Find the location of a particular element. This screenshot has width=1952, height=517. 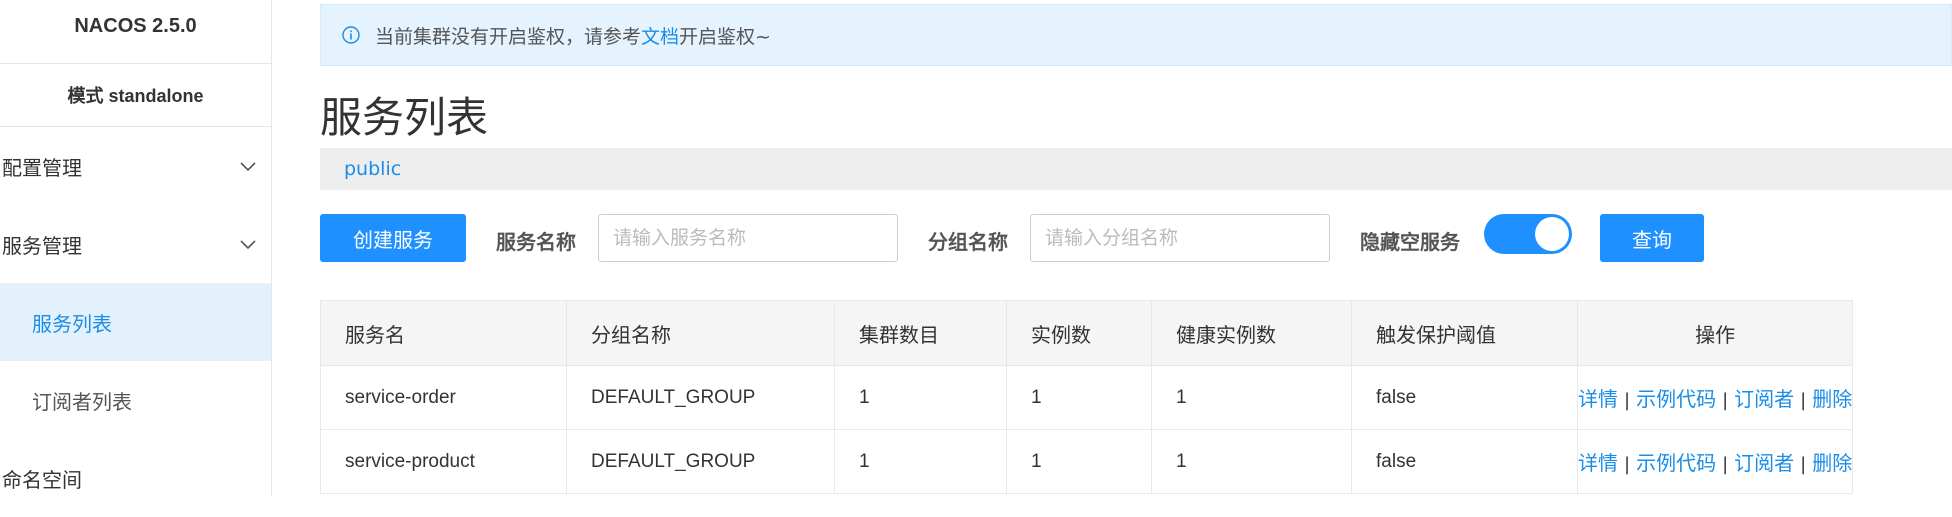

docs-link: 文档 is located at coordinates (660, 35).